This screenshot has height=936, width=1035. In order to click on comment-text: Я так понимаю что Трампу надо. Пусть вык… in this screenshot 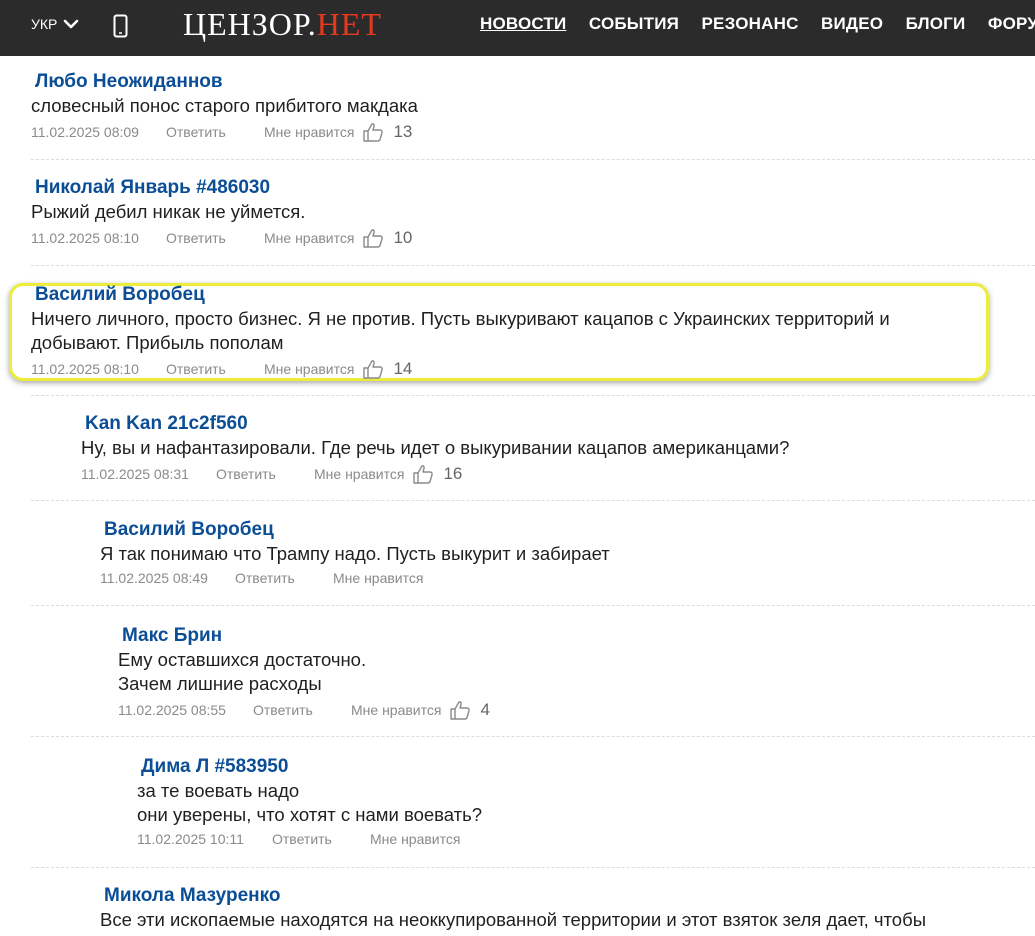, I will do `click(355, 554)`.